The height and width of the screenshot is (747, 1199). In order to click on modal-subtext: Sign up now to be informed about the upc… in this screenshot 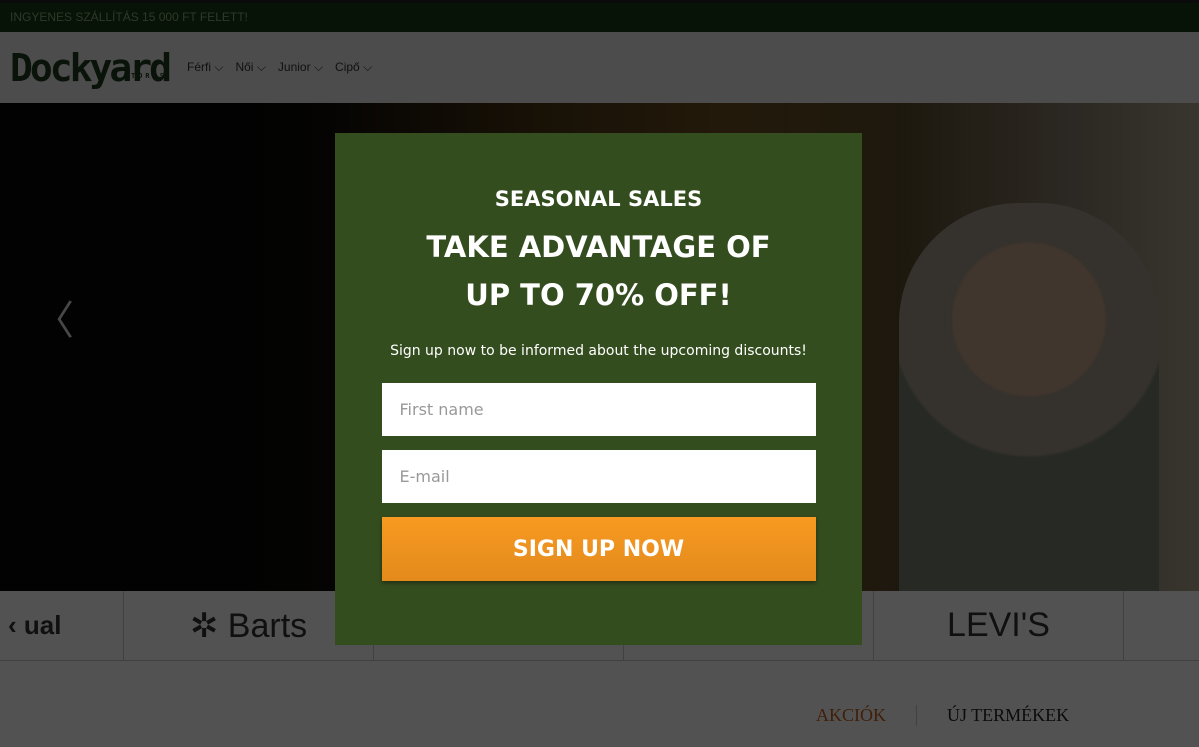, I will do `click(598, 351)`.